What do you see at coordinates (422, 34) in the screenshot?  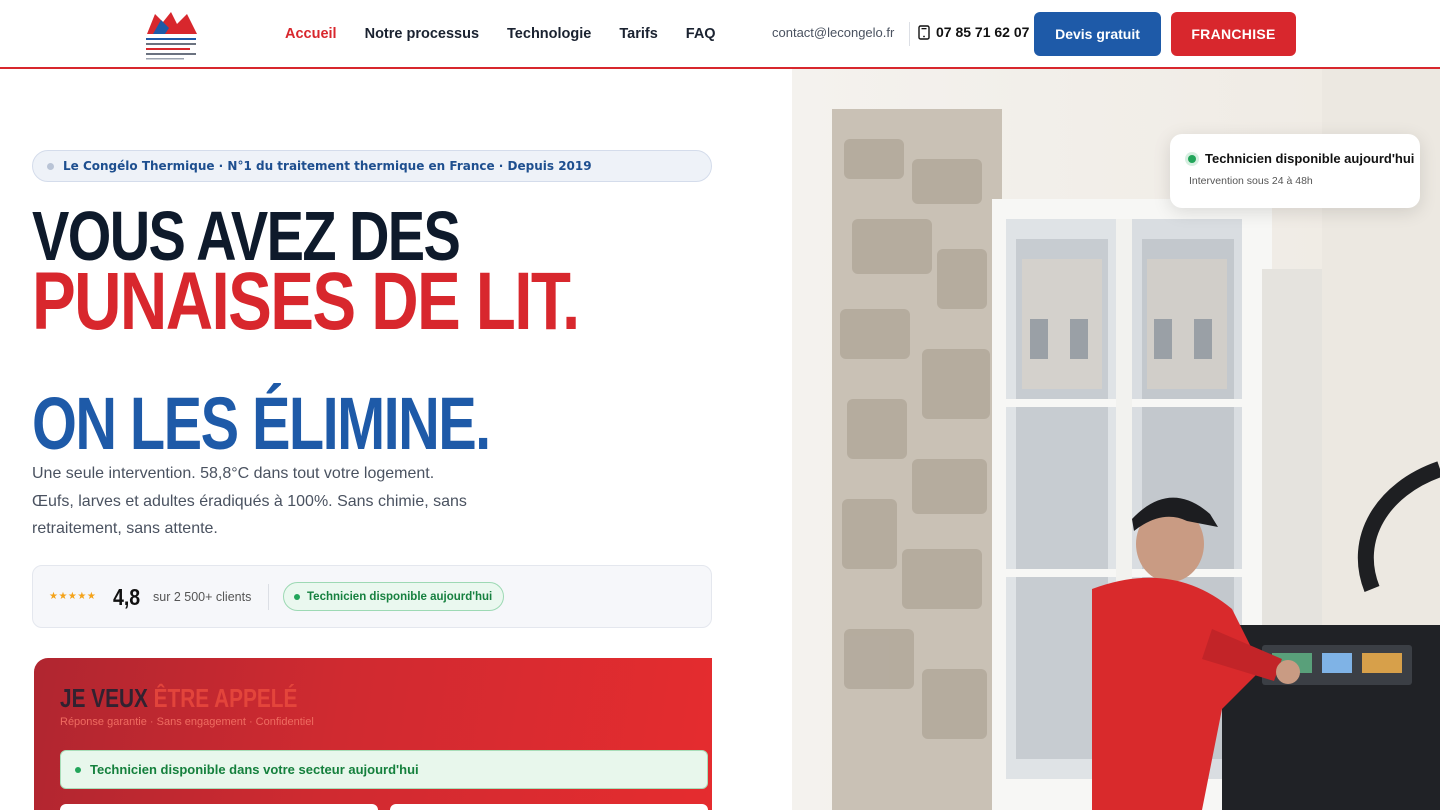 I see `nav-notre-processus: Notre processus` at bounding box center [422, 34].